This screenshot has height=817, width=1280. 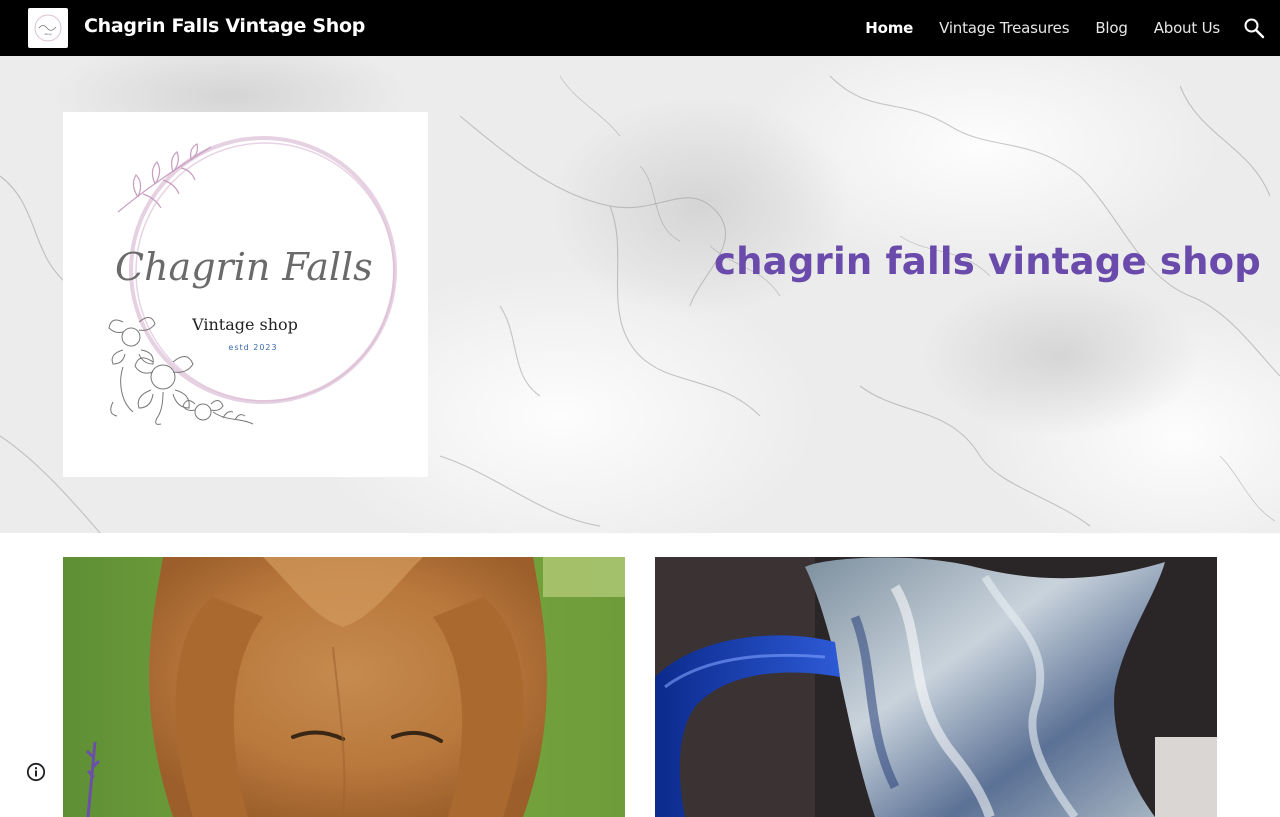 I want to click on logo-script-text: Chagrin Falls, so click(x=244, y=267).